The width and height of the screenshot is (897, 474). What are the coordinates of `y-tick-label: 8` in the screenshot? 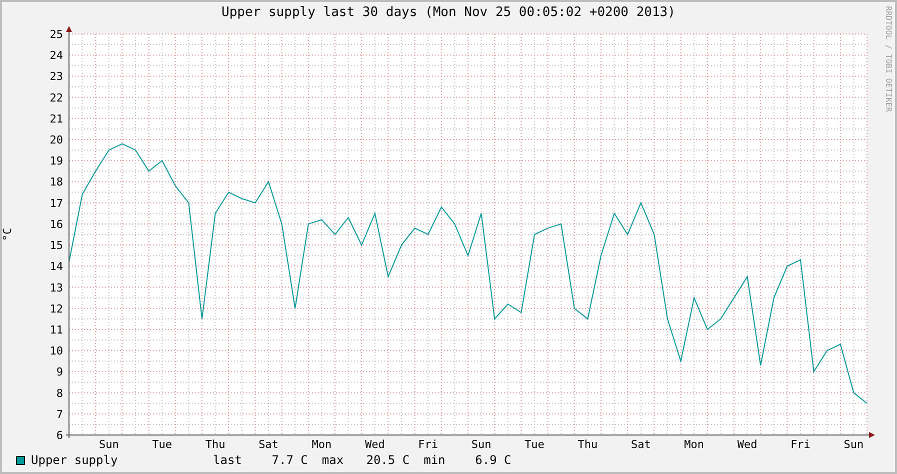 It's located at (59, 393).